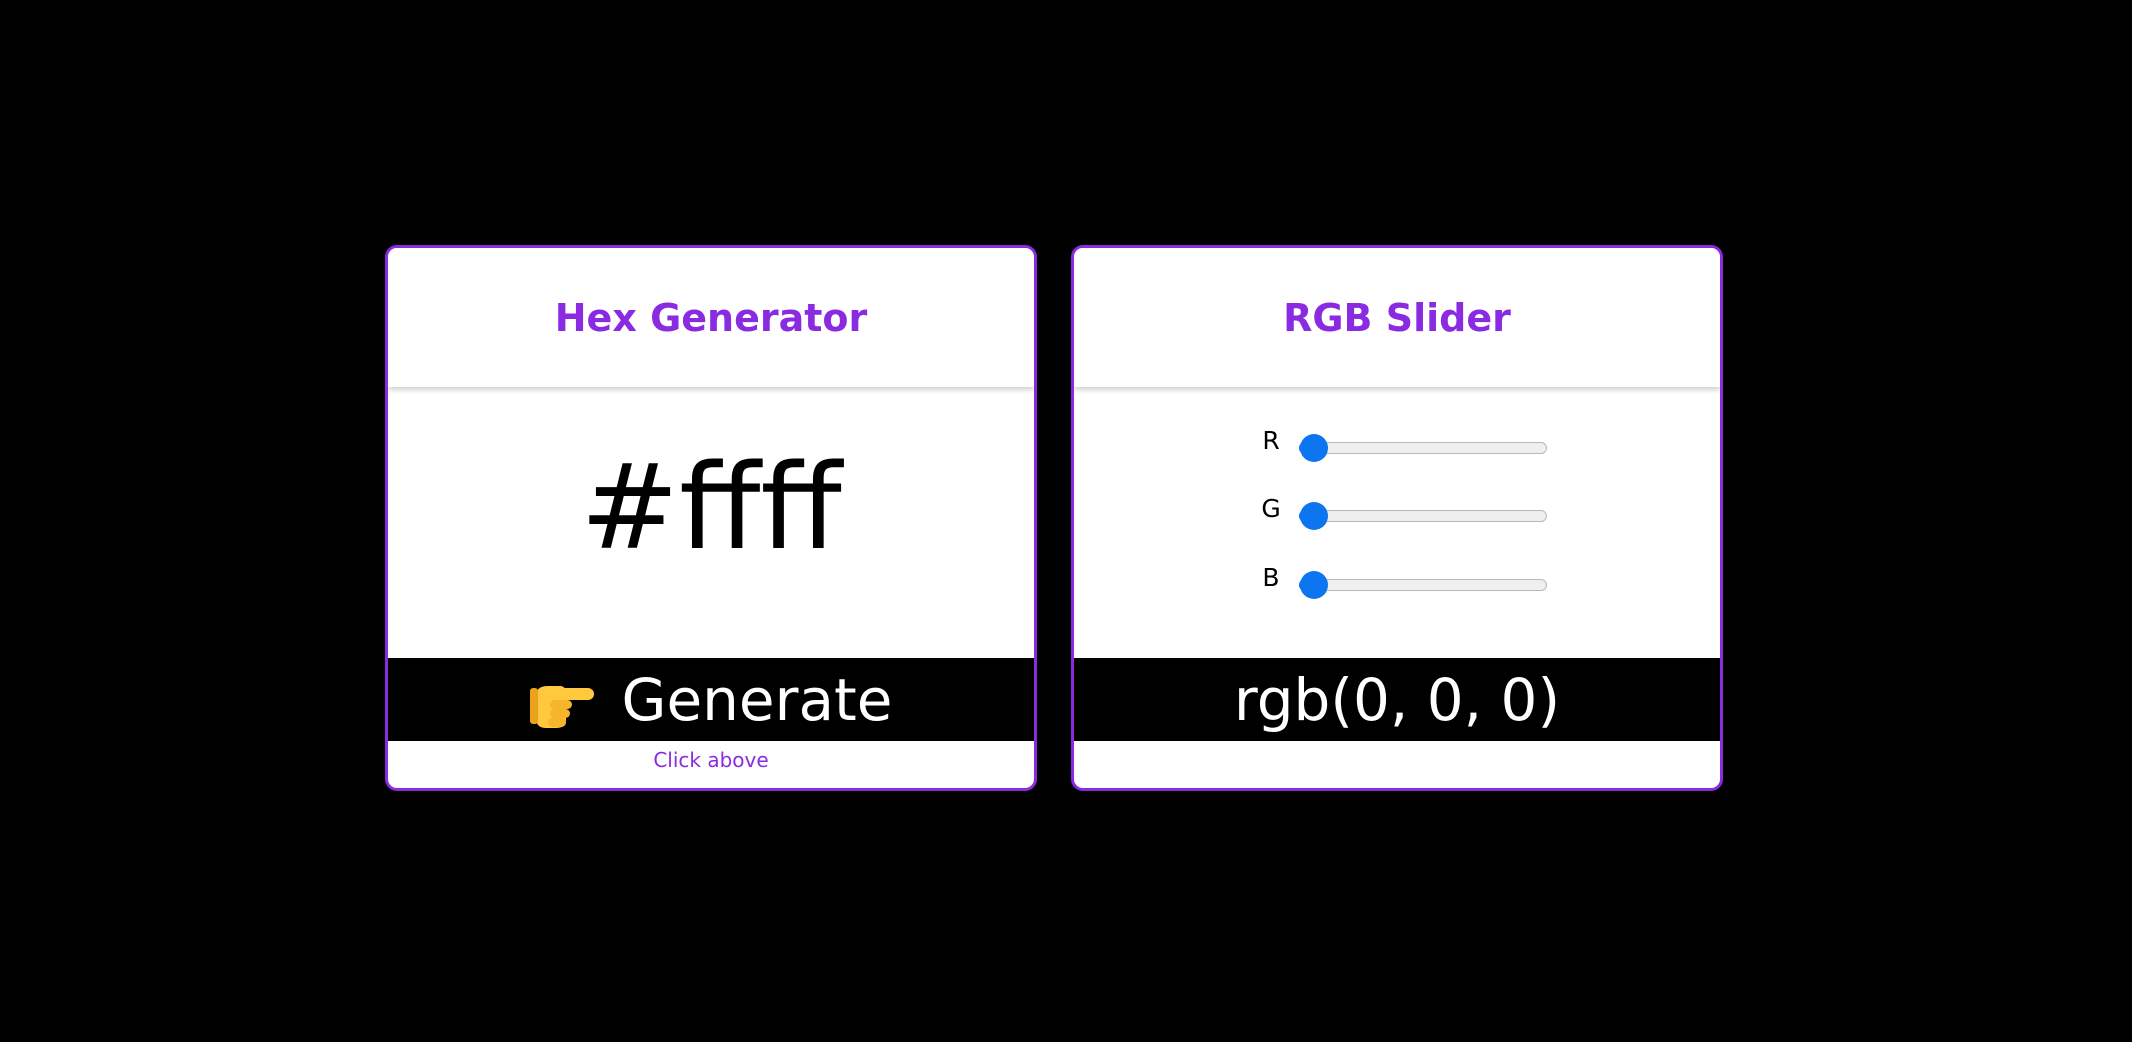 This screenshot has width=2132, height=1042. Describe the element at coordinates (1314, 585) in the screenshot. I see `slider-b-thumb` at that location.